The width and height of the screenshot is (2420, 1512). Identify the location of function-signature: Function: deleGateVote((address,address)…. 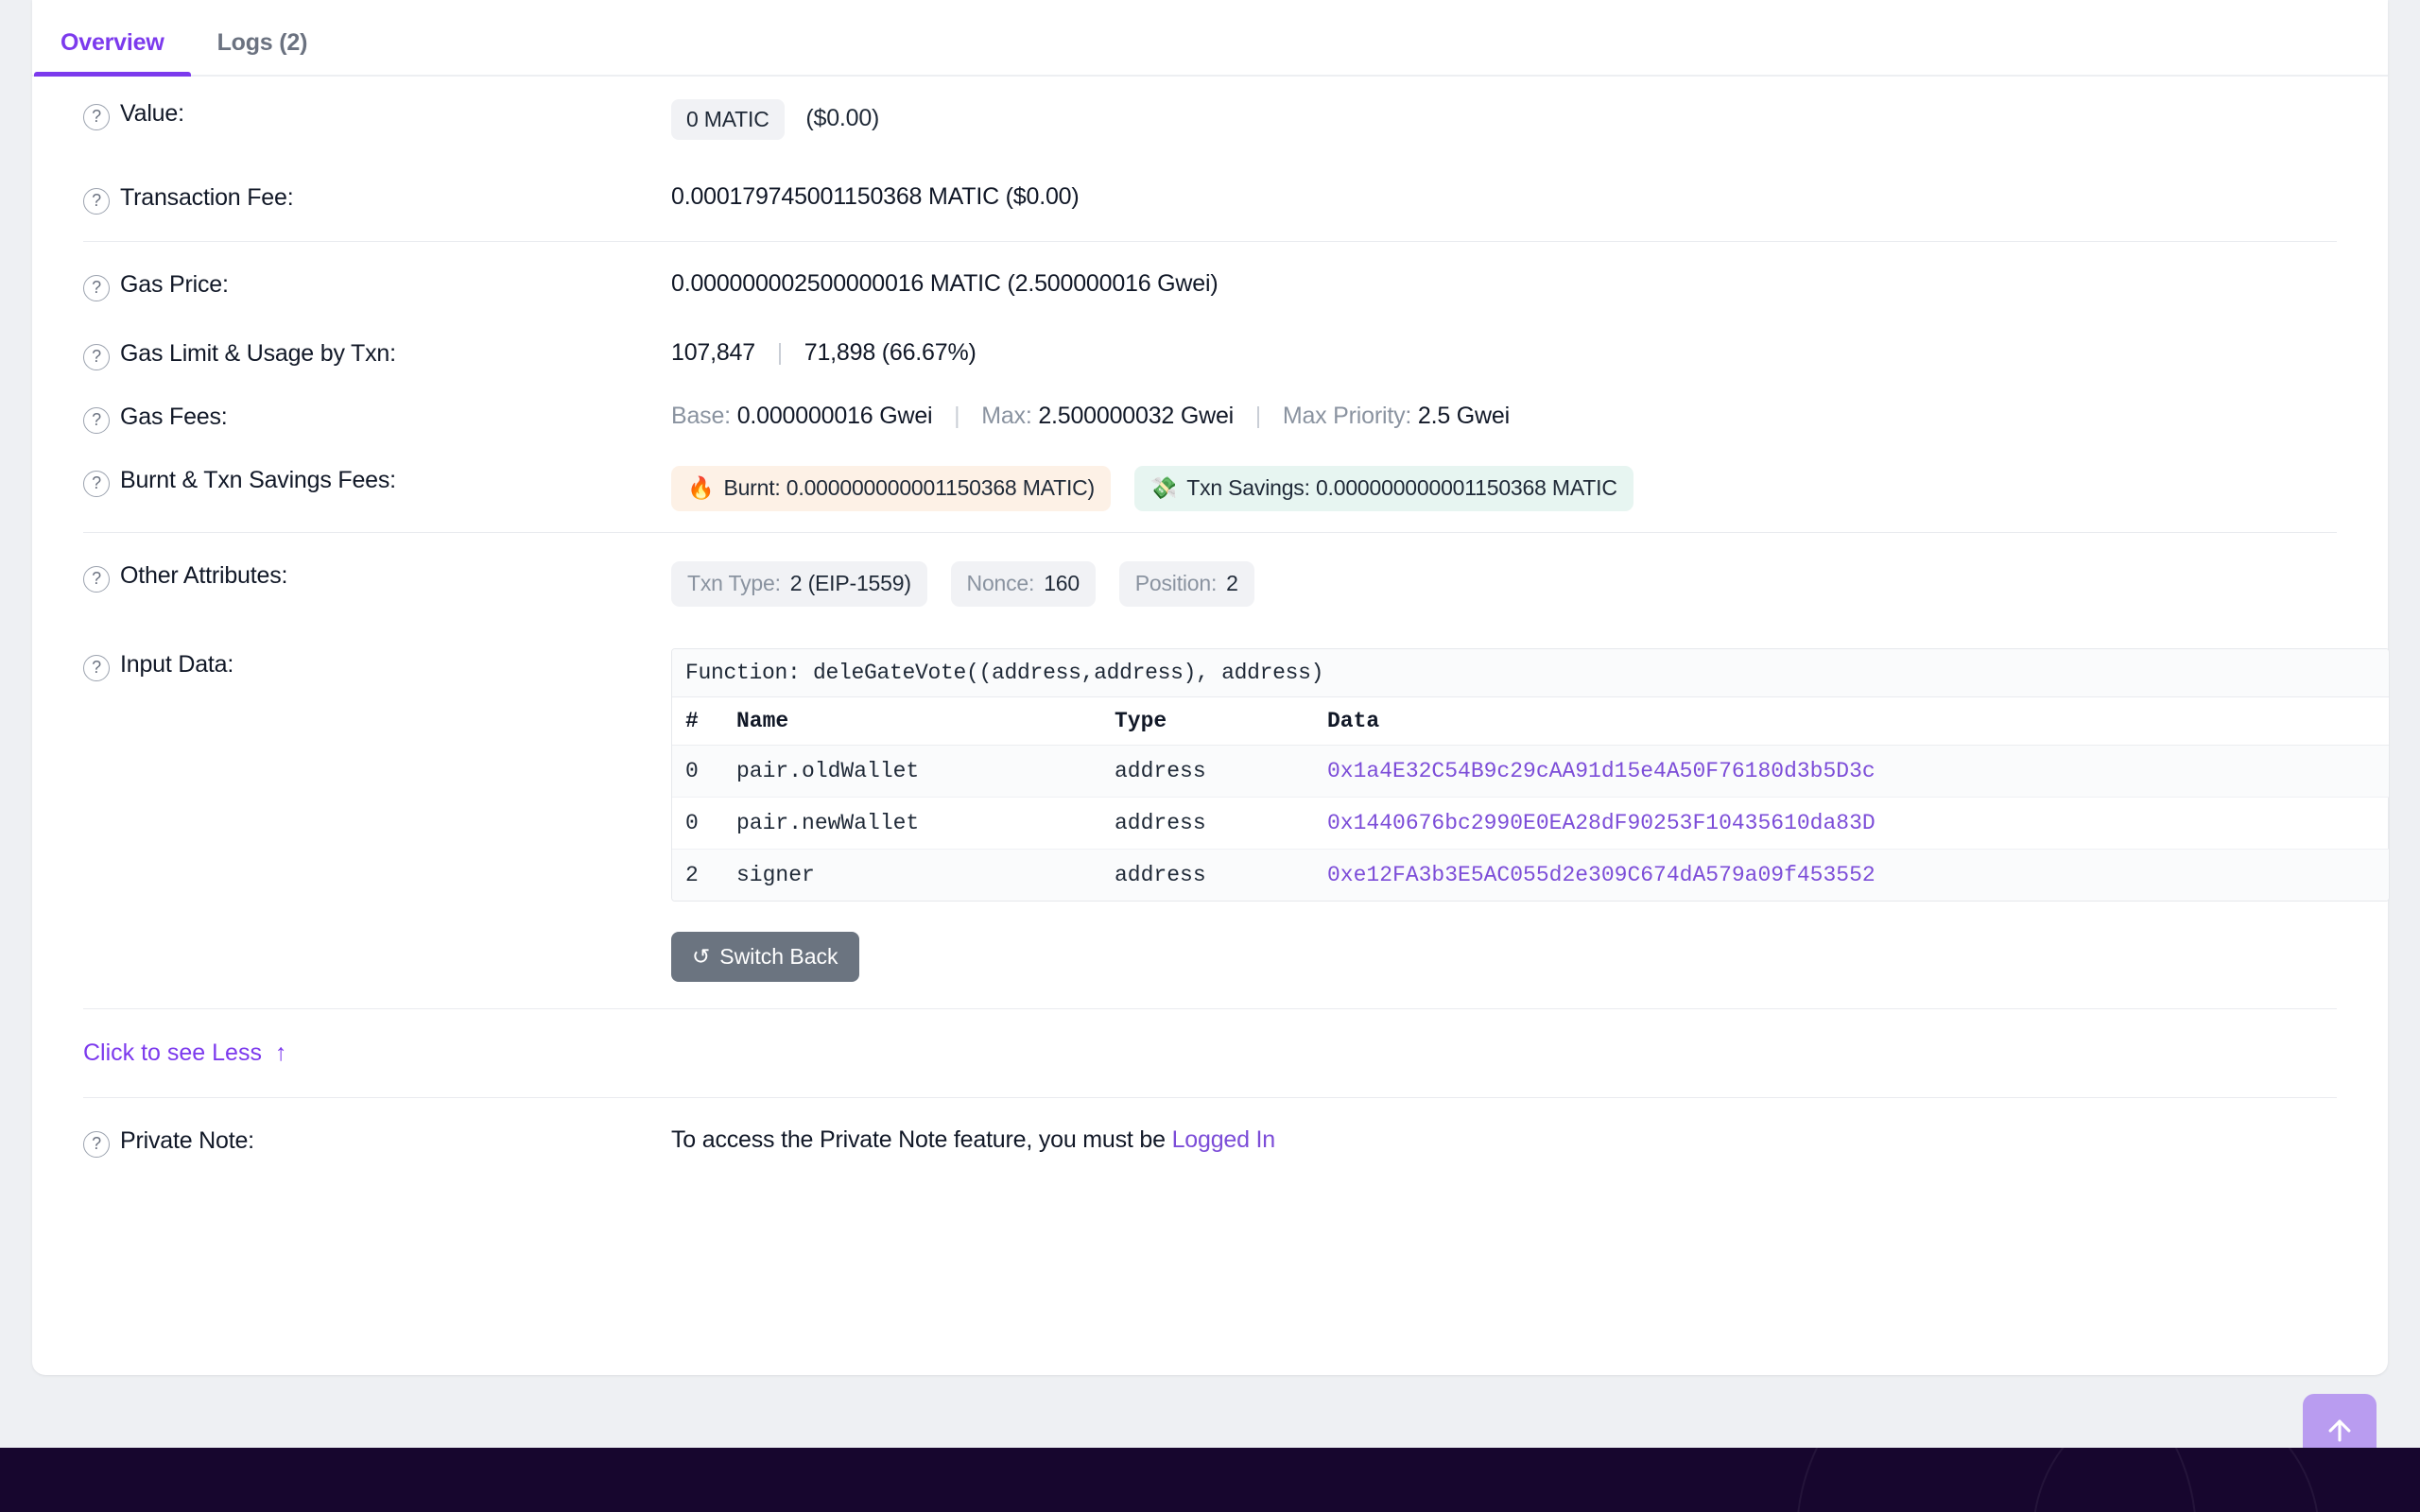
(1530, 672).